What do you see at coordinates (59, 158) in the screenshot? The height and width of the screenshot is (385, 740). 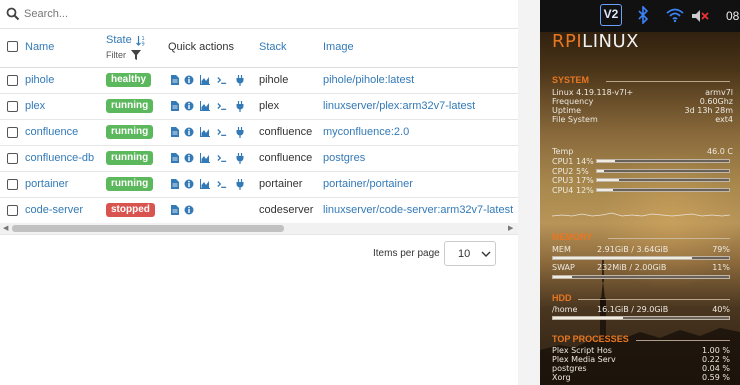 I see `container-name-link: confluence-db` at bounding box center [59, 158].